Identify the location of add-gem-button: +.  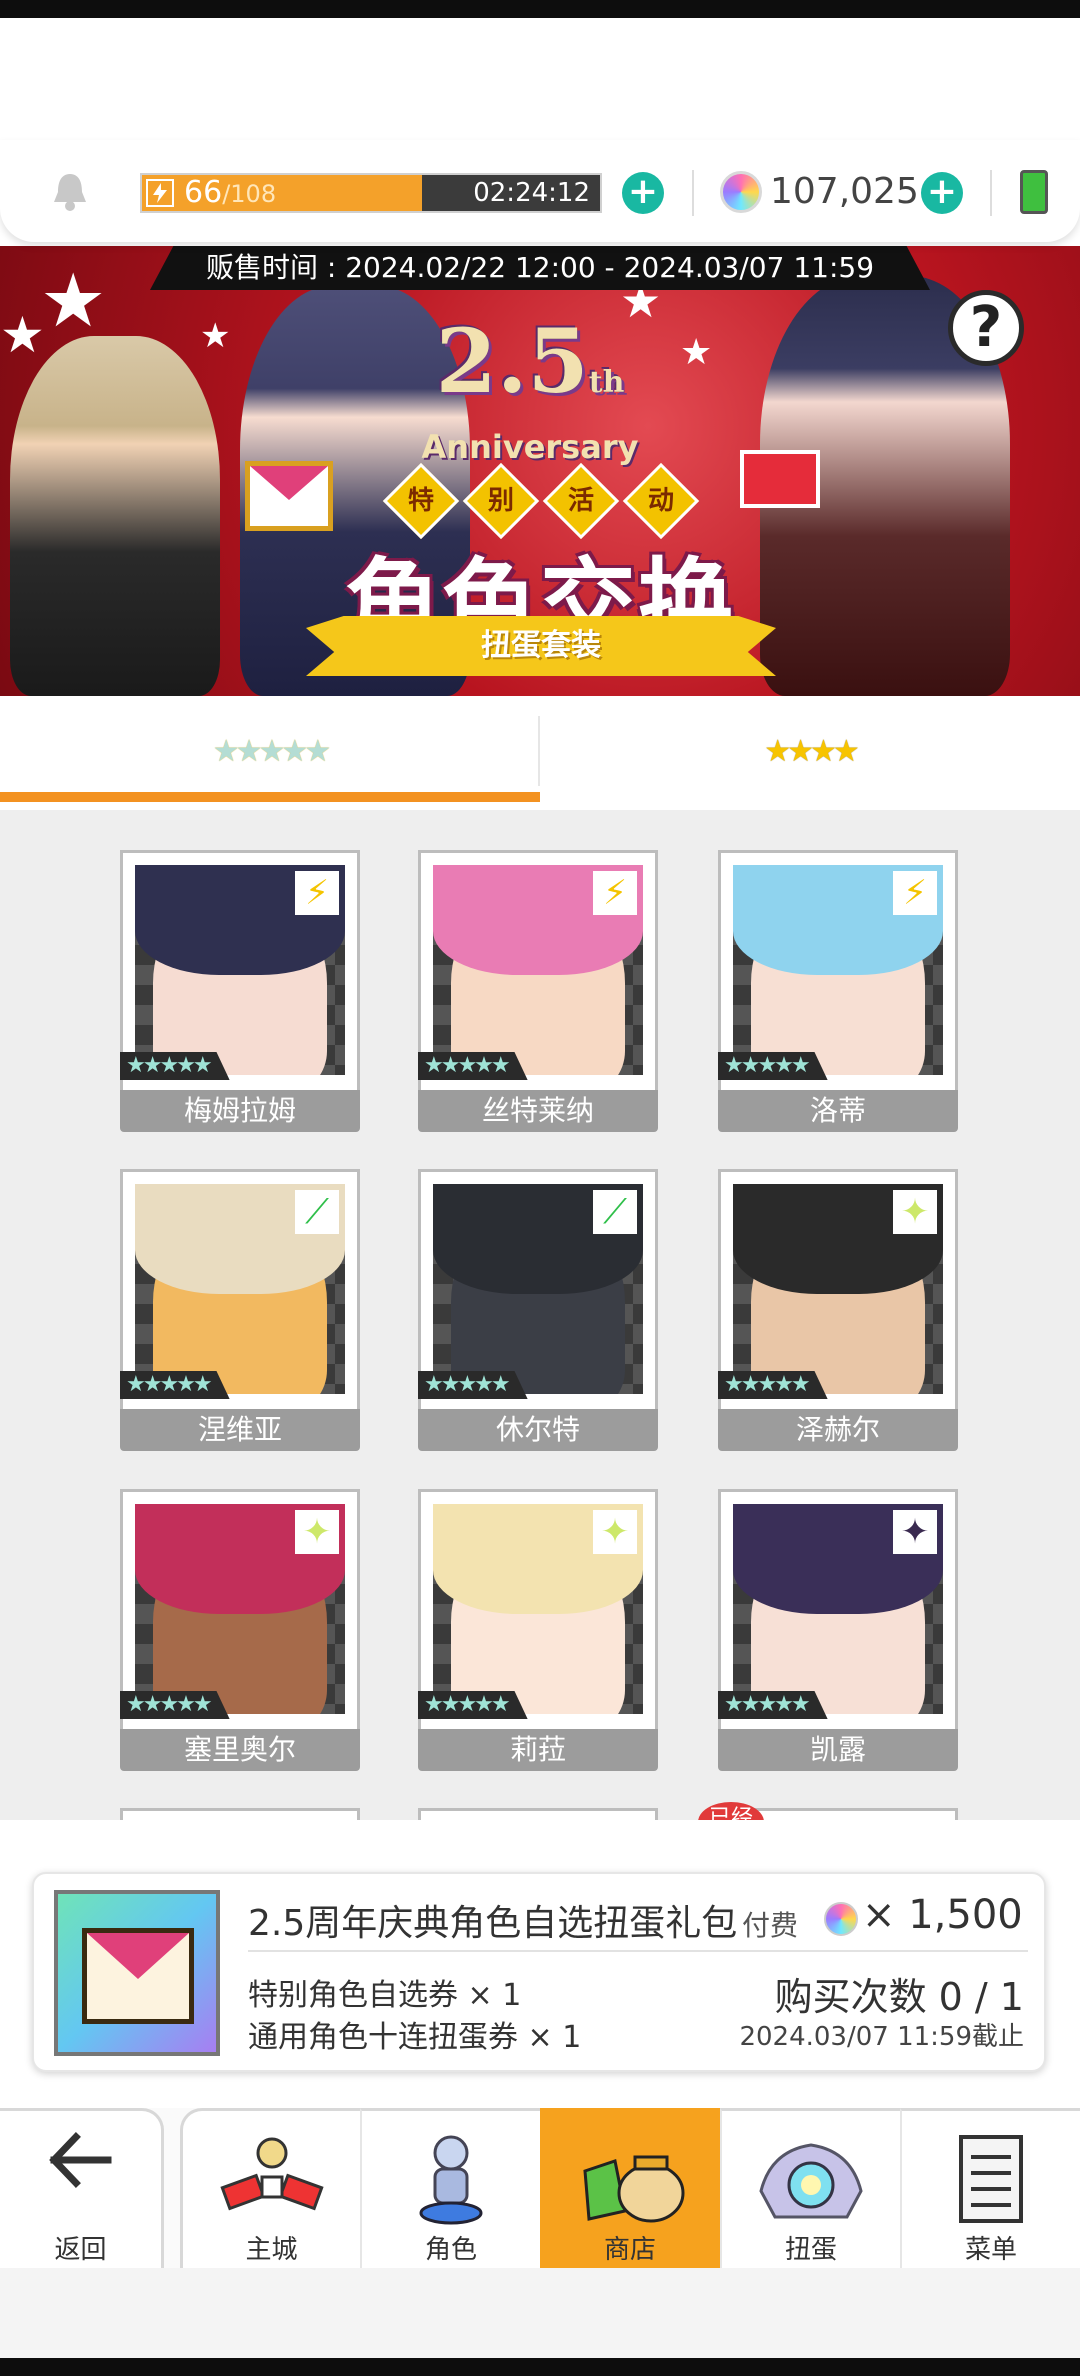
(942, 193).